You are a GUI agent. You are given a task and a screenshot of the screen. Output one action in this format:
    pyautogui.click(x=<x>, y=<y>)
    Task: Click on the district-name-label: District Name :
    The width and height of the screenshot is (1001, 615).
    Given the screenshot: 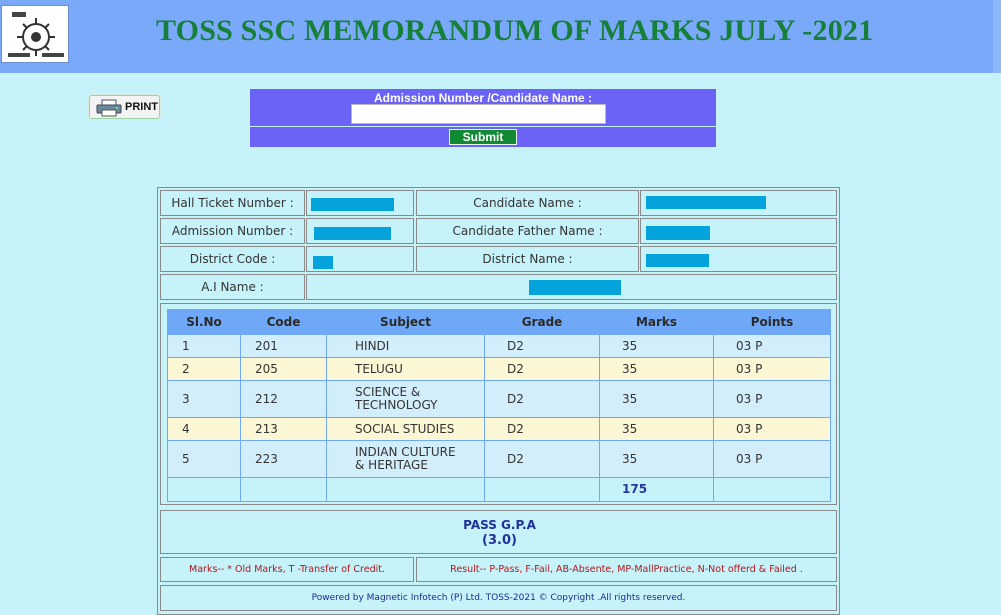 What is the action you would take?
    pyautogui.click(x=527, y=259)
    